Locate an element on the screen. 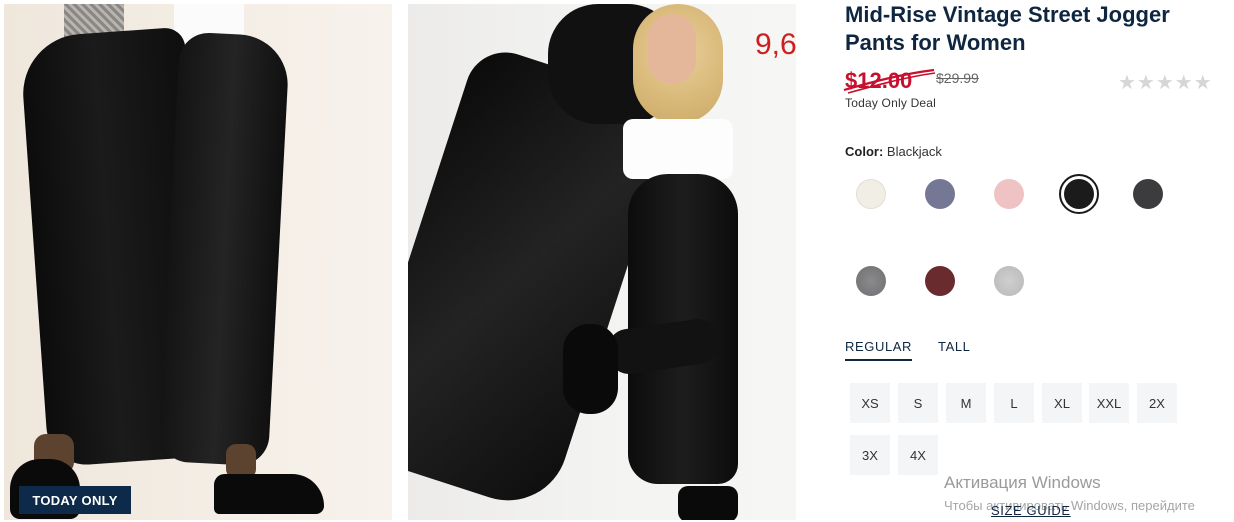  swatch-light-grey is located at coordinates (1009, 281).